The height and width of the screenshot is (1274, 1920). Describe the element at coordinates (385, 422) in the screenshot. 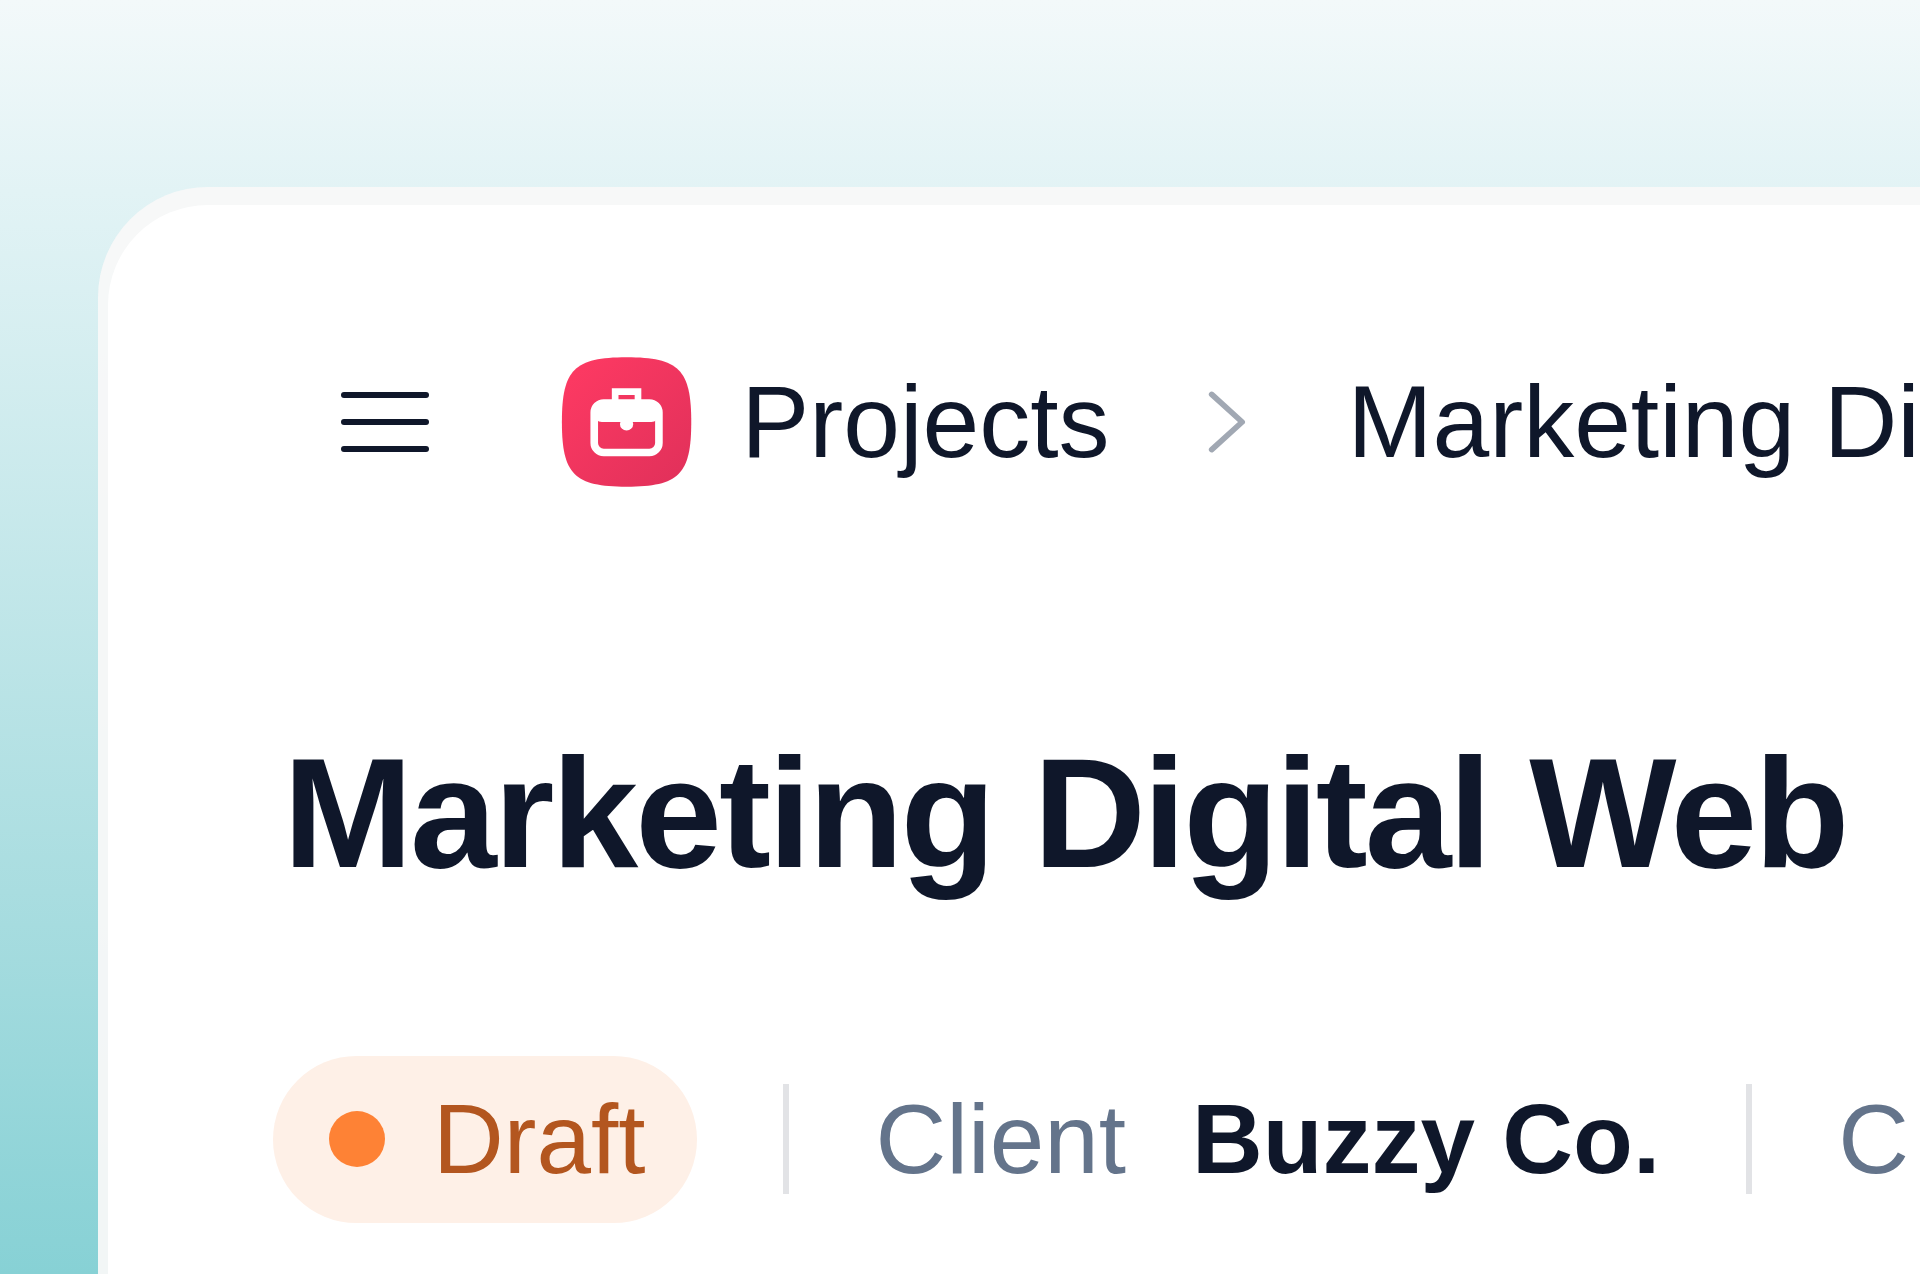

I see `menu-button` at that location.